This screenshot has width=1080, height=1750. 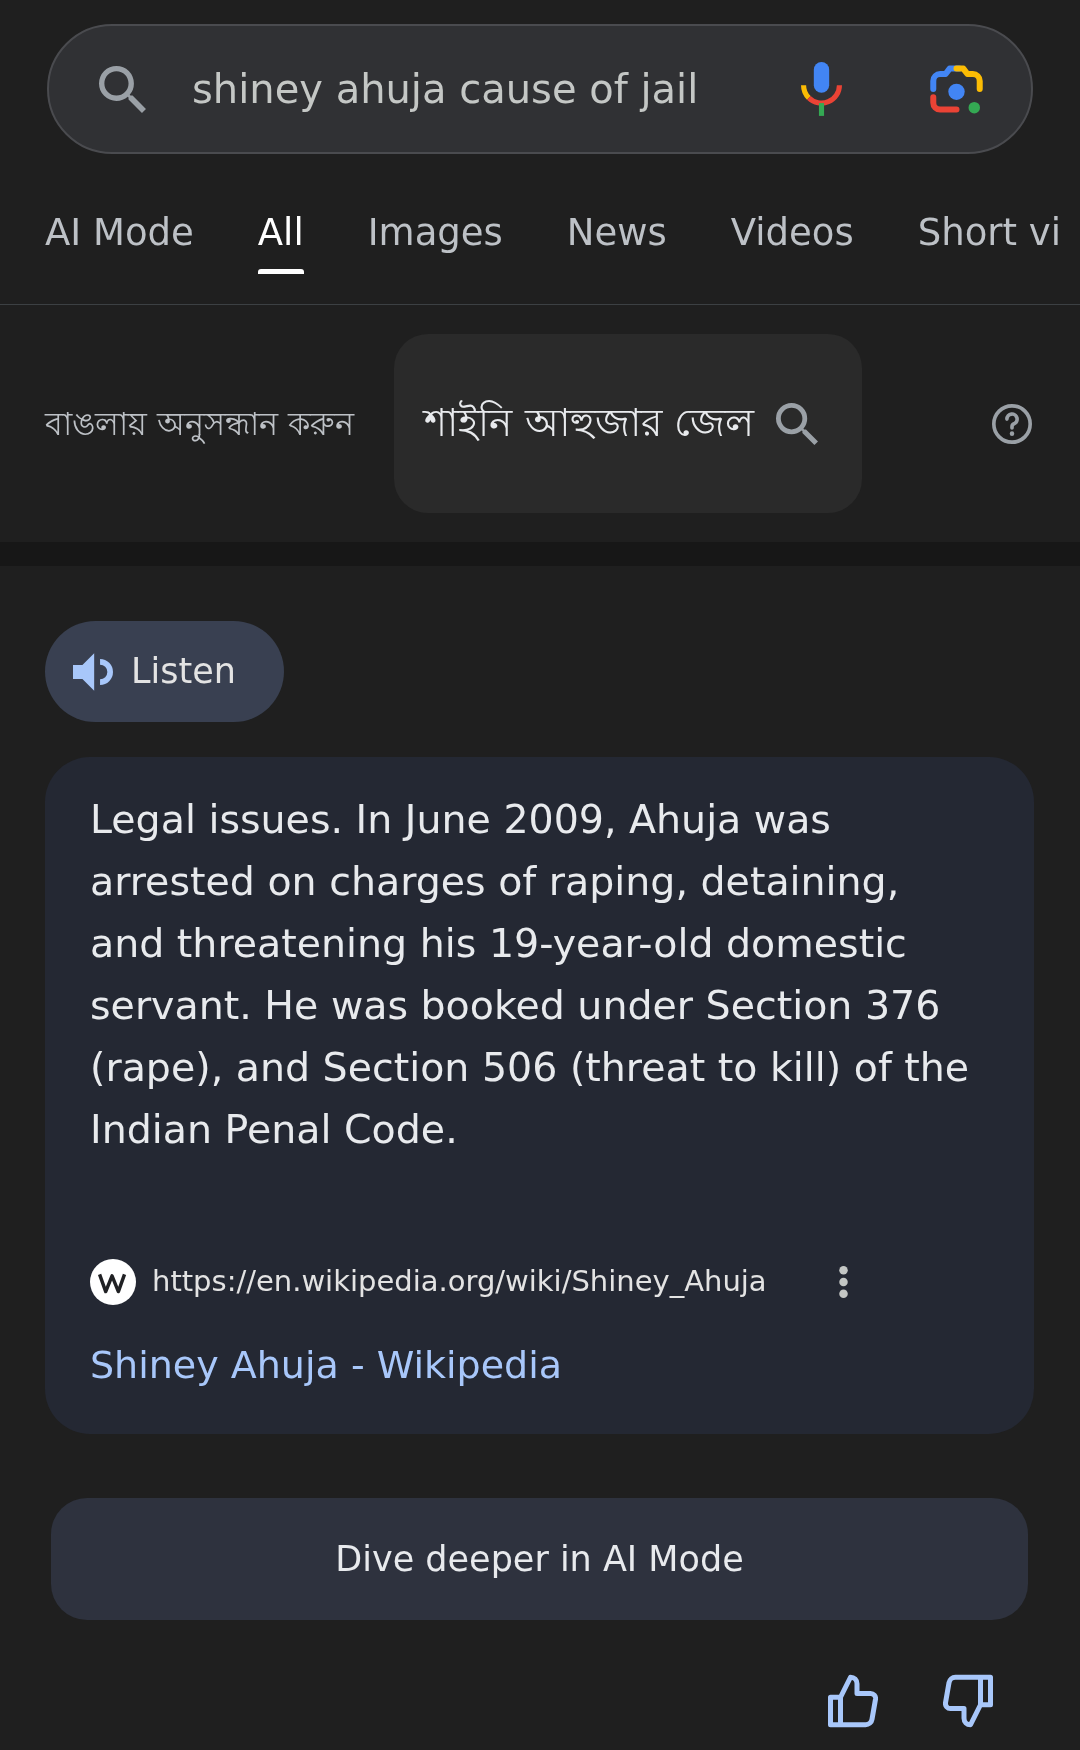 I want to click on source-url: https://en.wikipedia.org/wiki/Shiney_Ahuja, so click(x=459, y=1282).